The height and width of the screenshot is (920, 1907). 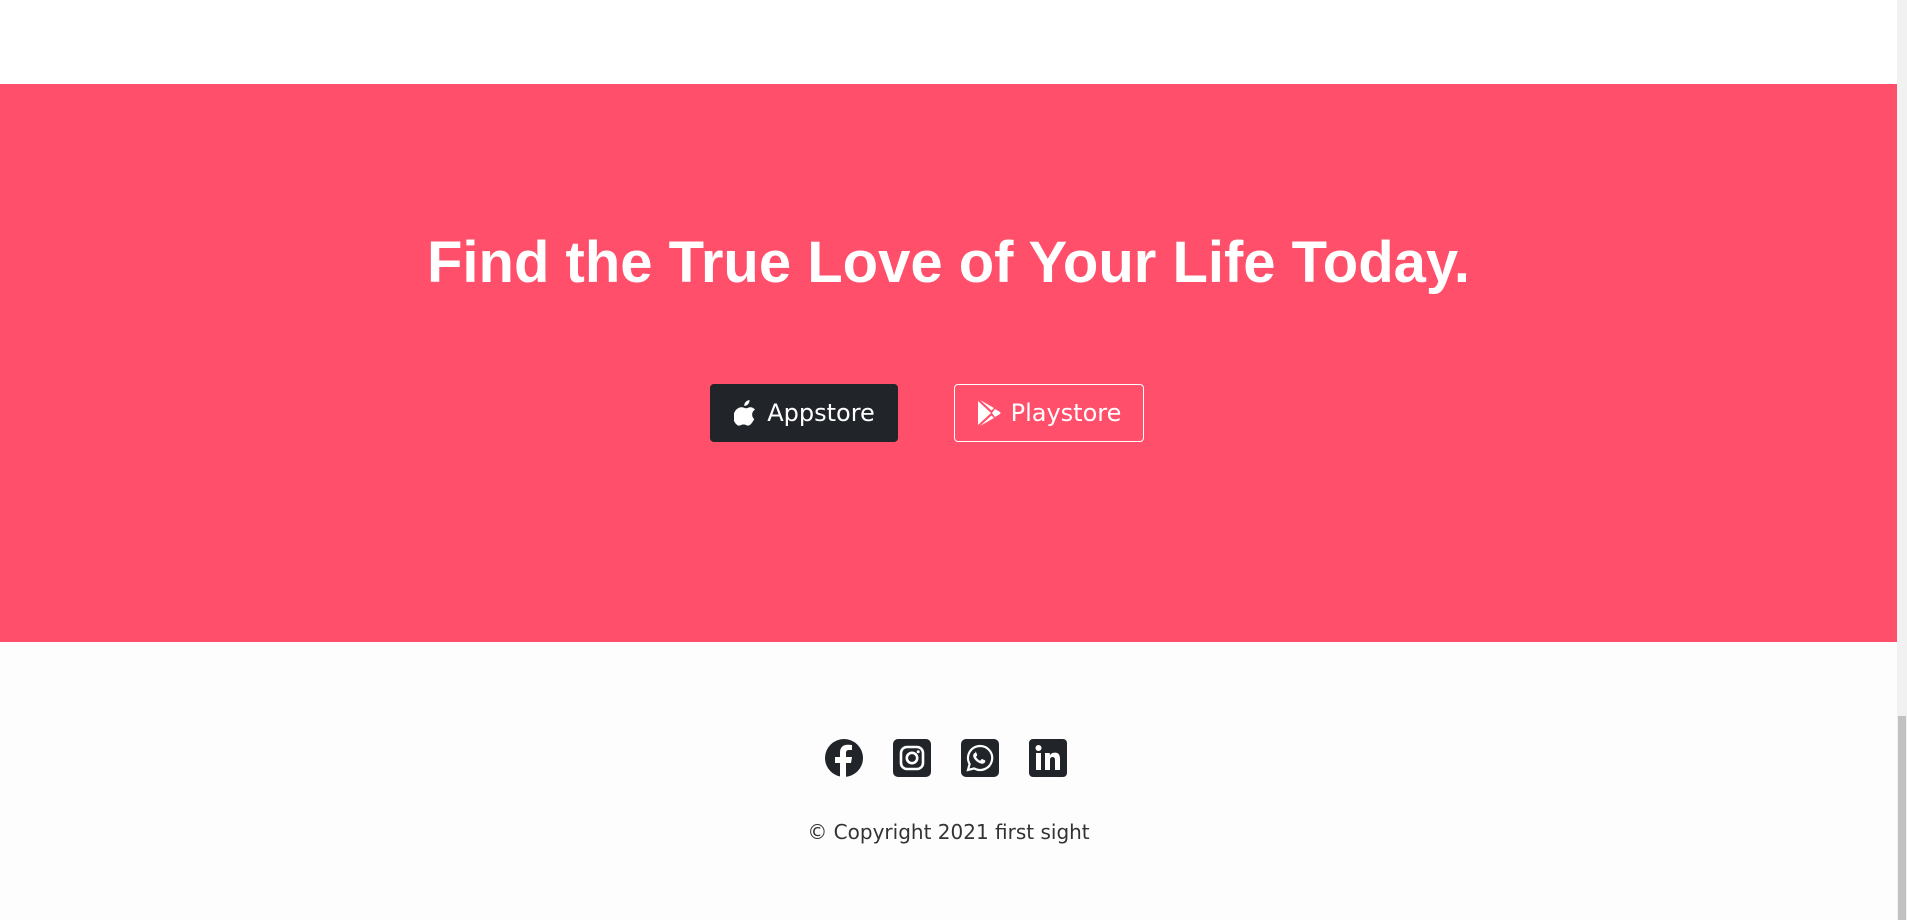 I want to click on social-links, so click(x=946, y=758).